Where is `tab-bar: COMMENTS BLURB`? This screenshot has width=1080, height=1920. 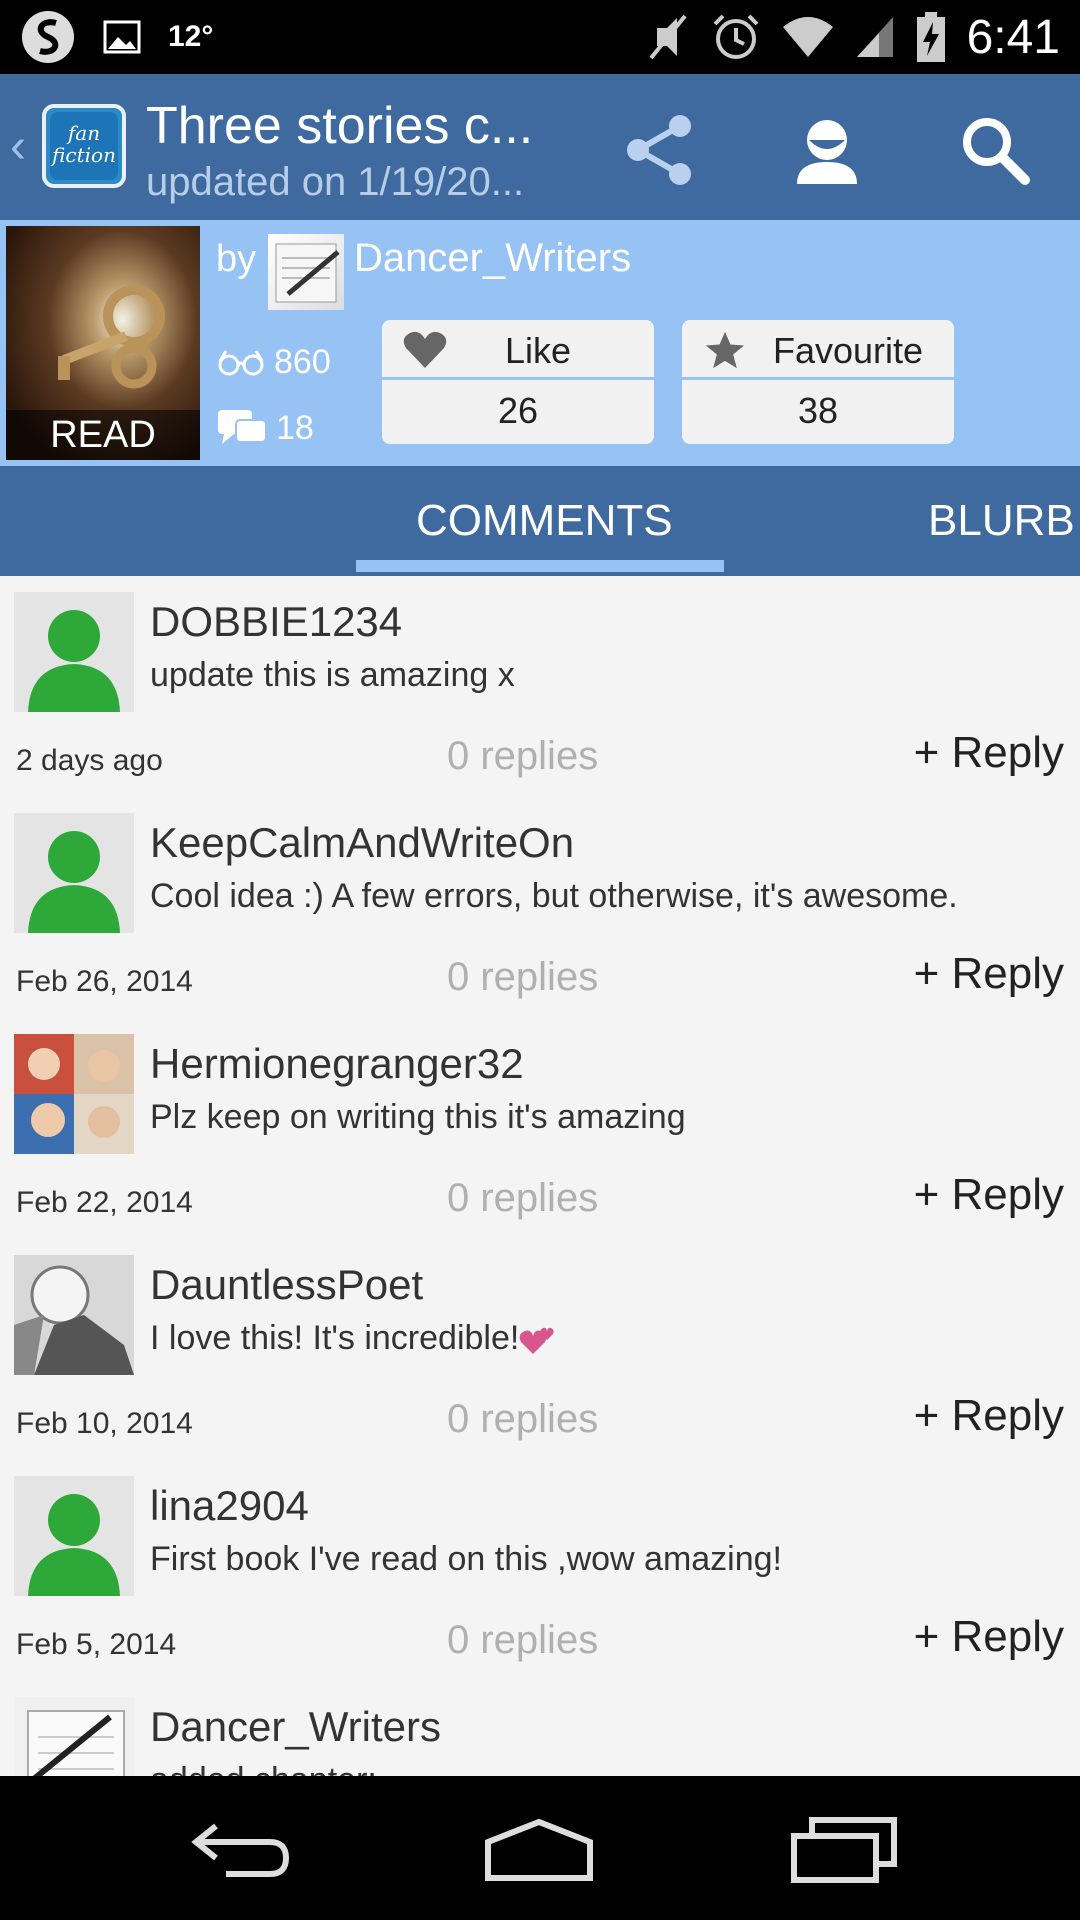 tab-bar: COMMENTS BLURB is located at coordinates (540, 521).